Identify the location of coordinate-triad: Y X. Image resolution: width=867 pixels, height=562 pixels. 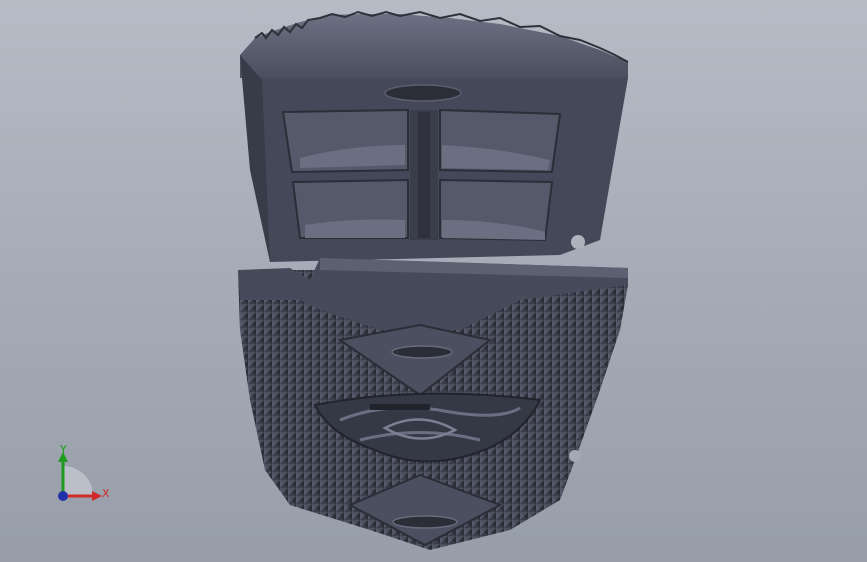
(85, 475).